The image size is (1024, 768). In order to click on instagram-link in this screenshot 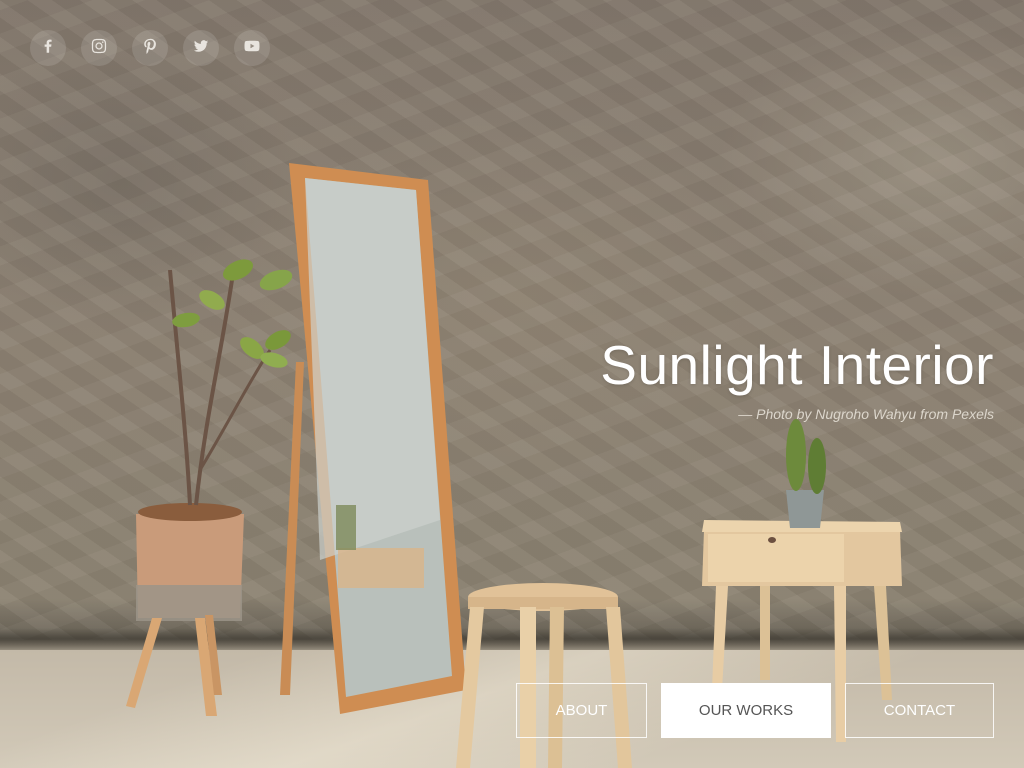, I will do `click(99, 48)`.